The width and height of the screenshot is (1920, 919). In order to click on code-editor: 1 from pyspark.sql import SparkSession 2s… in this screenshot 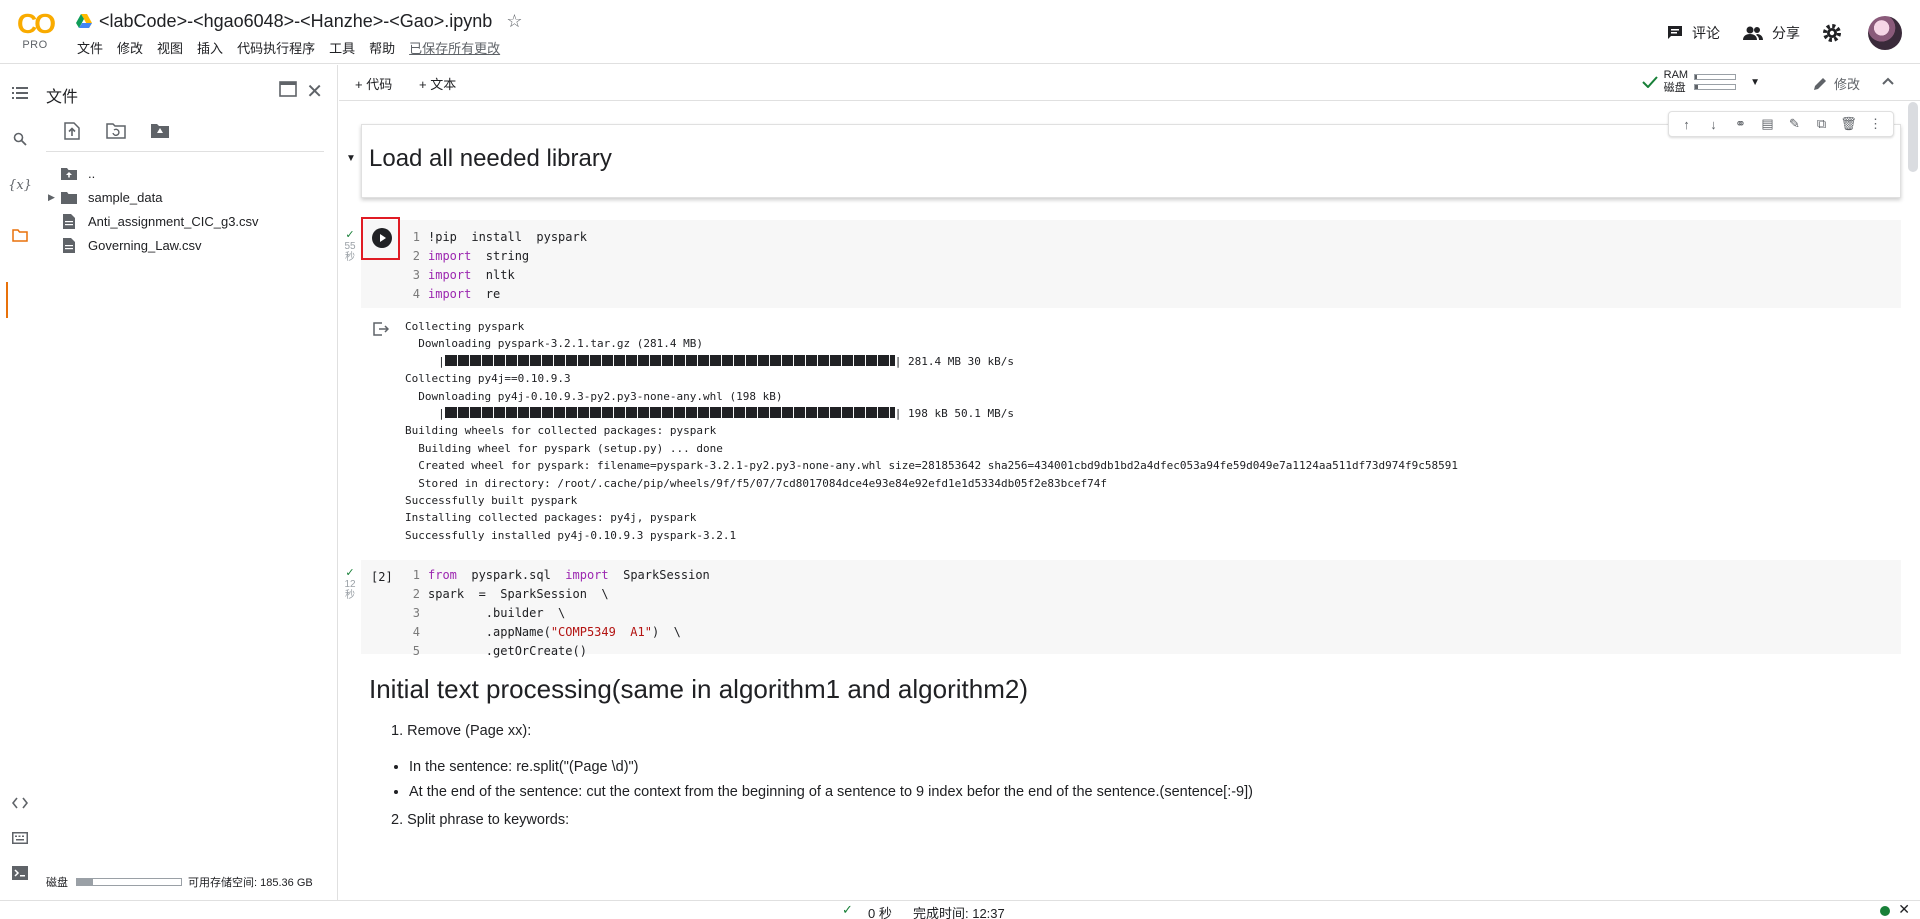, I will do `click(559, 613)`.